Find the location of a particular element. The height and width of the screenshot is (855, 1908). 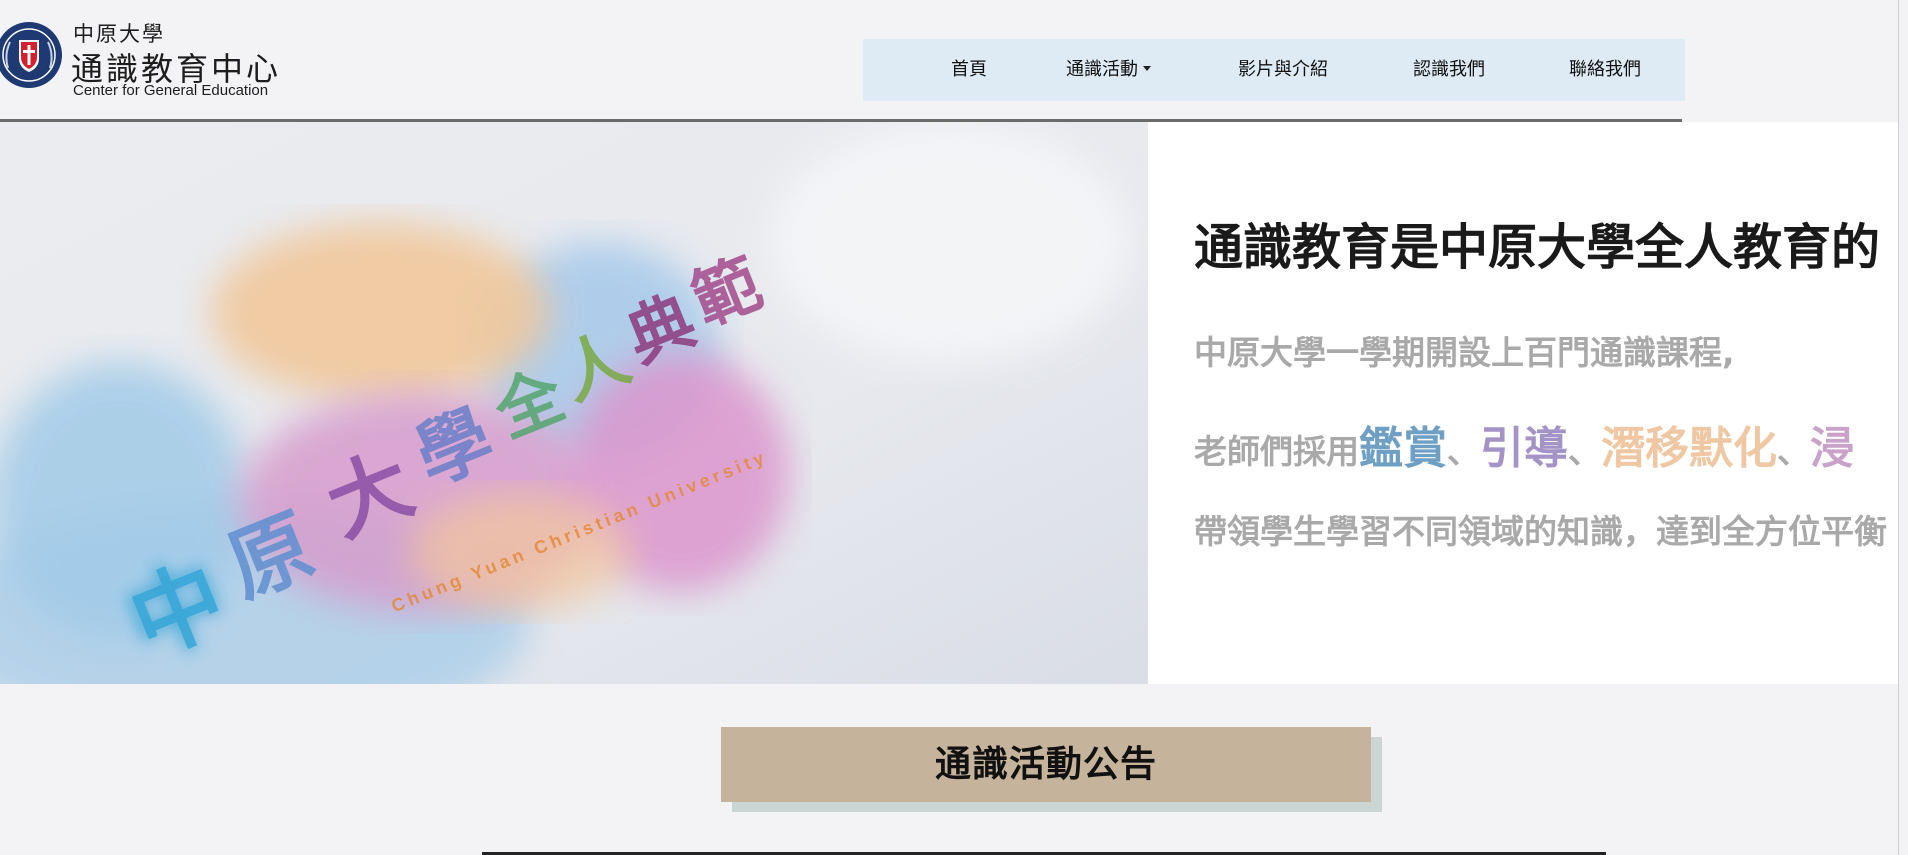

nav-item-label: 通識活動 is located at coordinates (1102, 69).